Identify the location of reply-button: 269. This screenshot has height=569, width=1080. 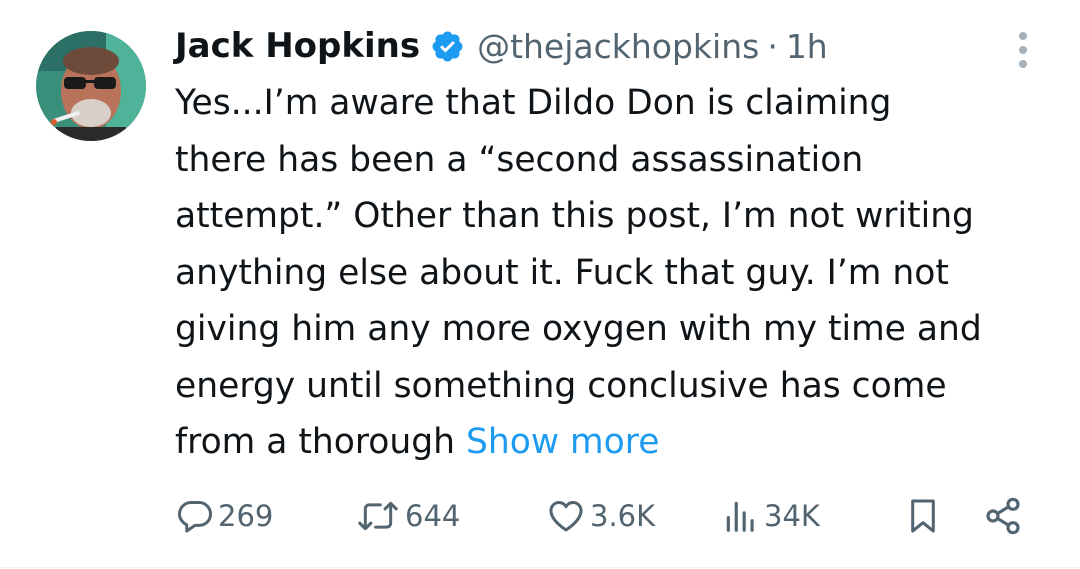
(224, 516).